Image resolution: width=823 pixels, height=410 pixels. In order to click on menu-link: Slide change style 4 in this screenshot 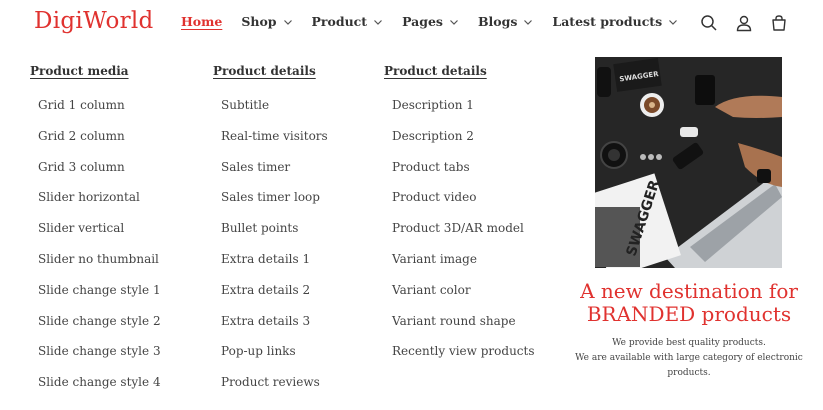, I will do `click(99, 390)`.